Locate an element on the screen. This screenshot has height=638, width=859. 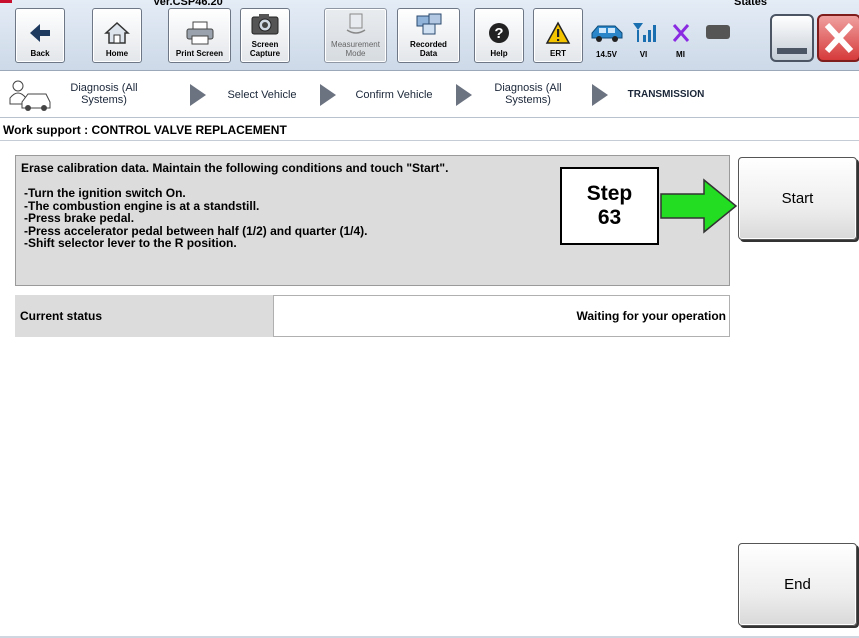
end-button: End is located at coordinates (797, 584).